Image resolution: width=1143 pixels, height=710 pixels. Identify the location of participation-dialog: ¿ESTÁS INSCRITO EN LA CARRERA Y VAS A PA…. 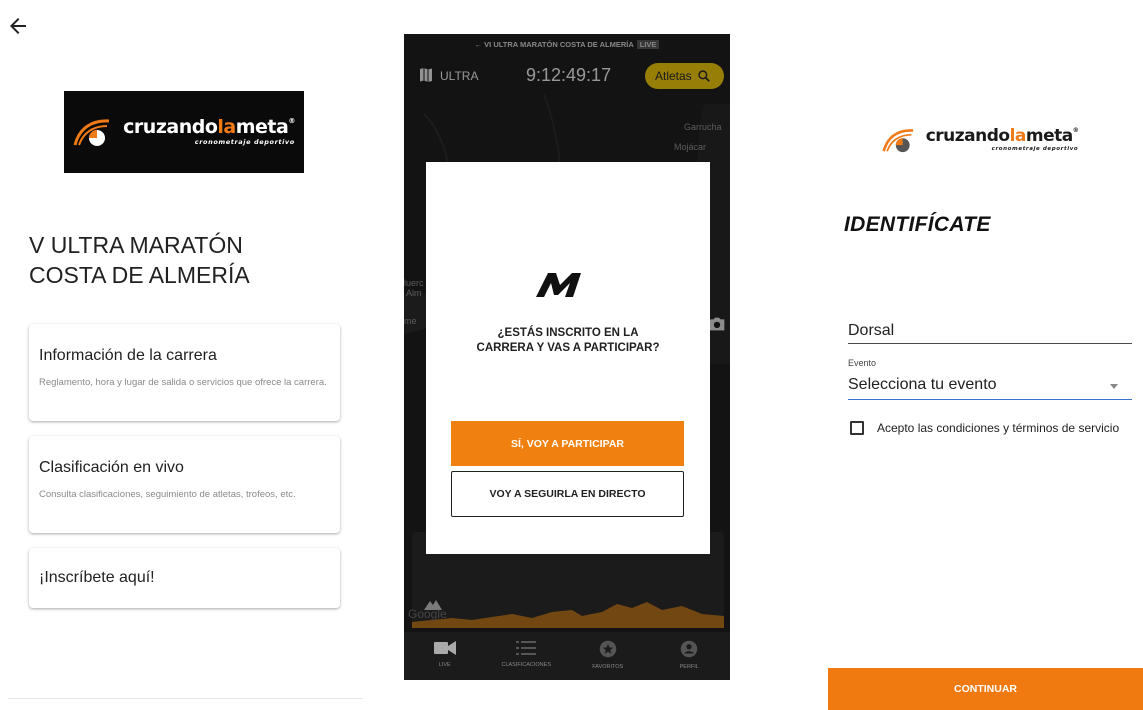
(568, 358).